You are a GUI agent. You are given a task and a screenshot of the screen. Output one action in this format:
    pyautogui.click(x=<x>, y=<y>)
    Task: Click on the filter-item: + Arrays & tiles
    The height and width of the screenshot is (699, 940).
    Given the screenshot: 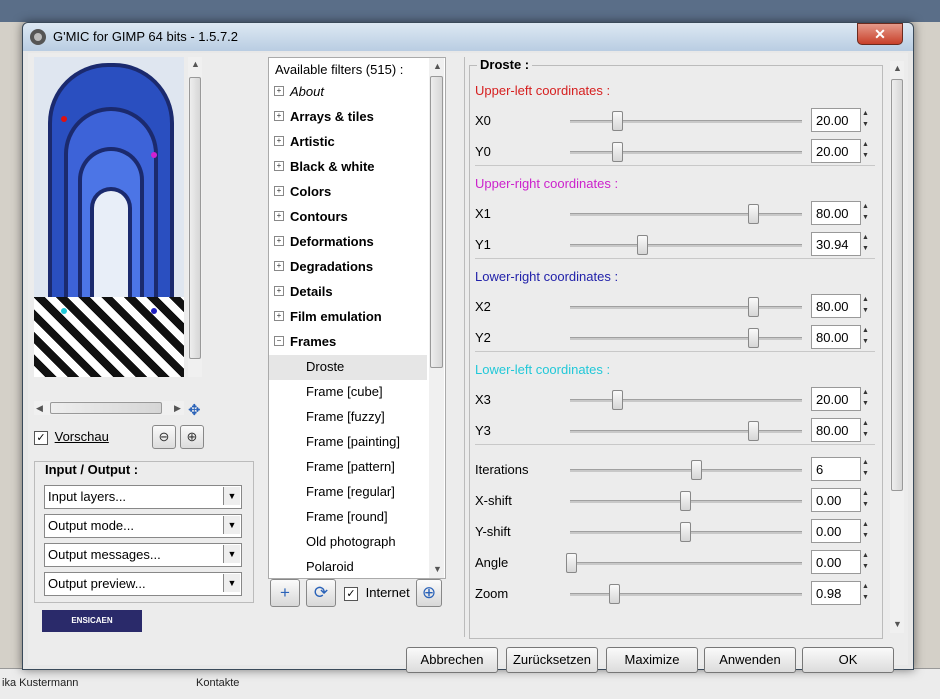 What is the action you would take?
    pyautogui.click(x=348, y=117)
    